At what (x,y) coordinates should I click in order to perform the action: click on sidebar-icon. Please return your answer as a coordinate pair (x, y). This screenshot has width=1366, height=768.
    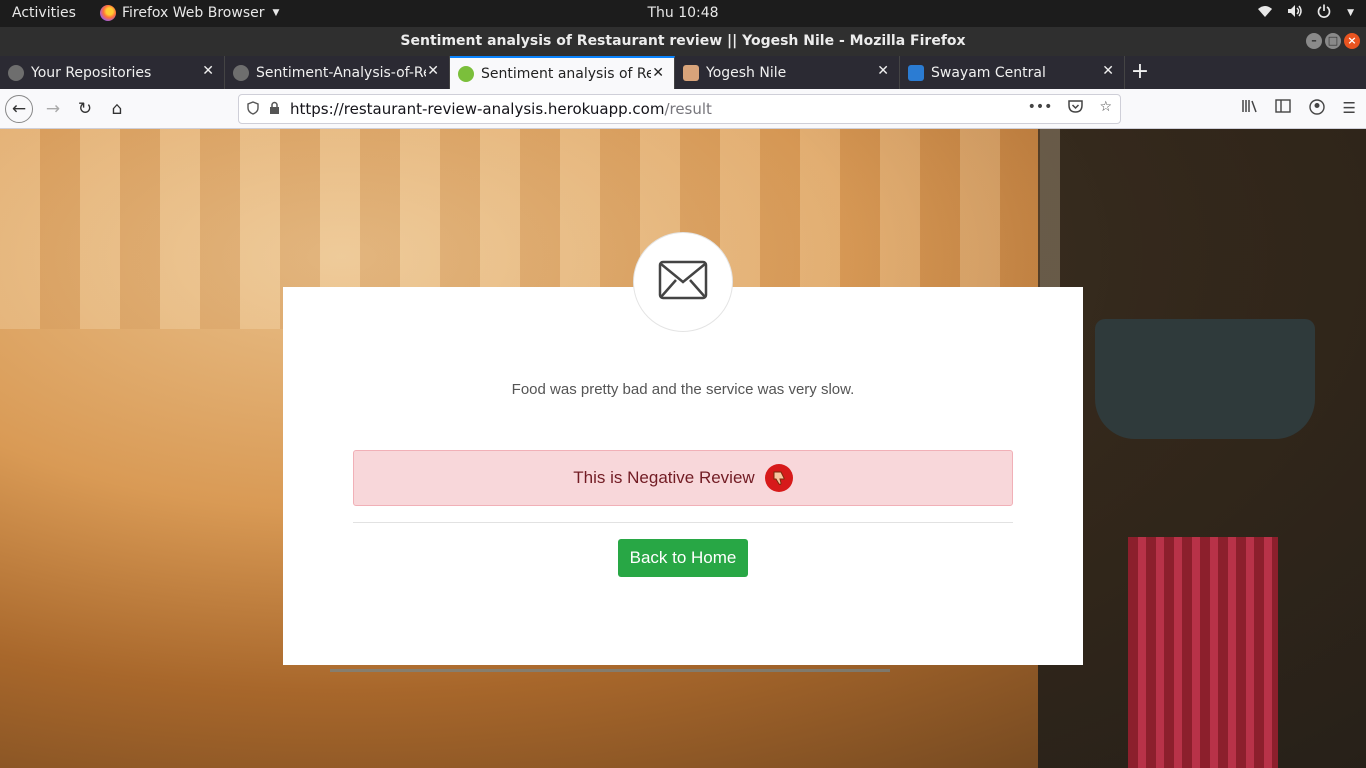
    Looking at the image, I should click on (1282, 109).